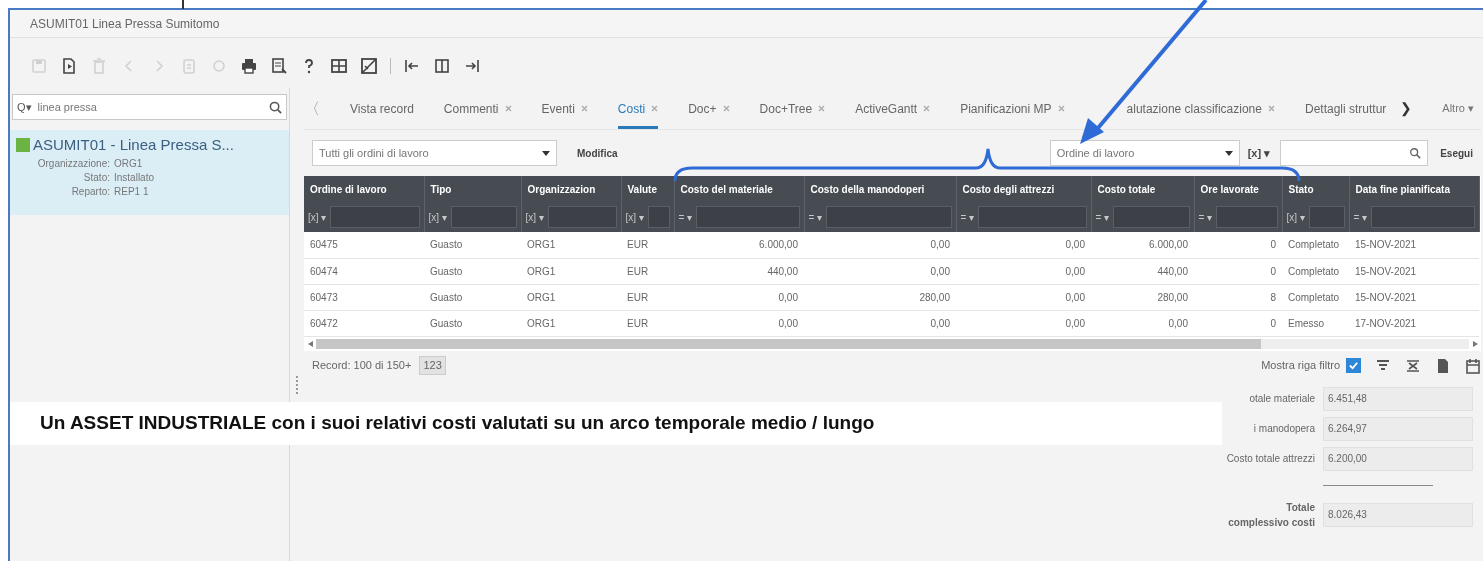 The image size is (1483, 561). I want to click on search-field: Q▾ linea pressa, so click(149, 107).